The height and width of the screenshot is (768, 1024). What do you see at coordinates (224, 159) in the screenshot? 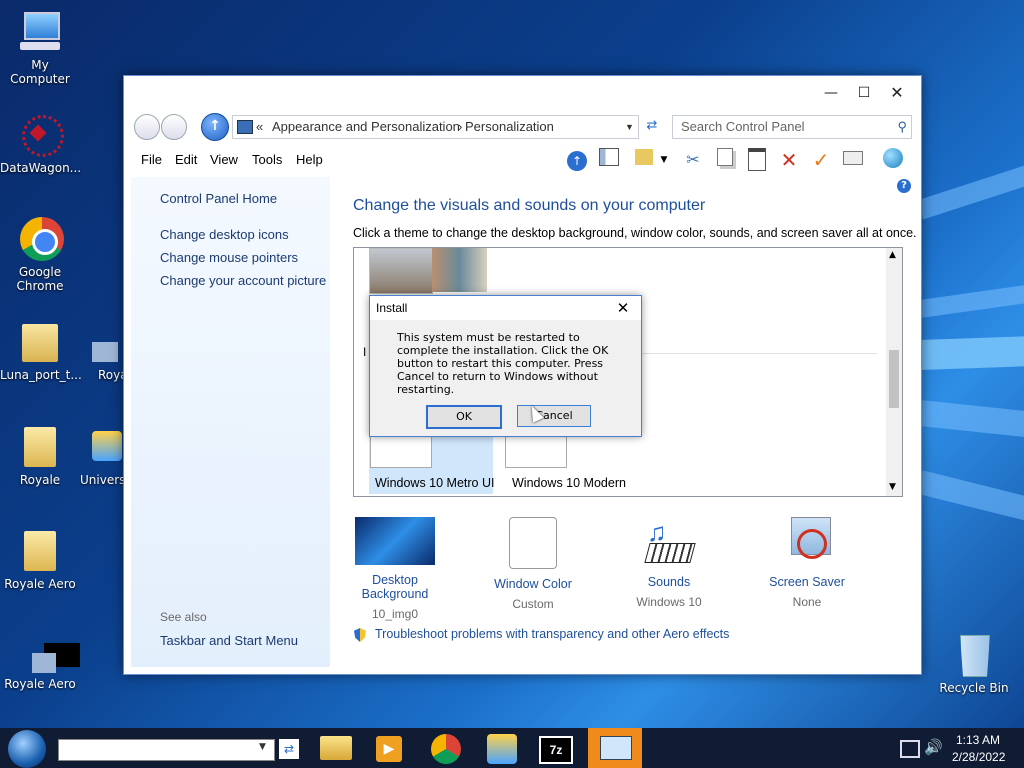
I see `menu-view: View` at bounding box center [224, 159].